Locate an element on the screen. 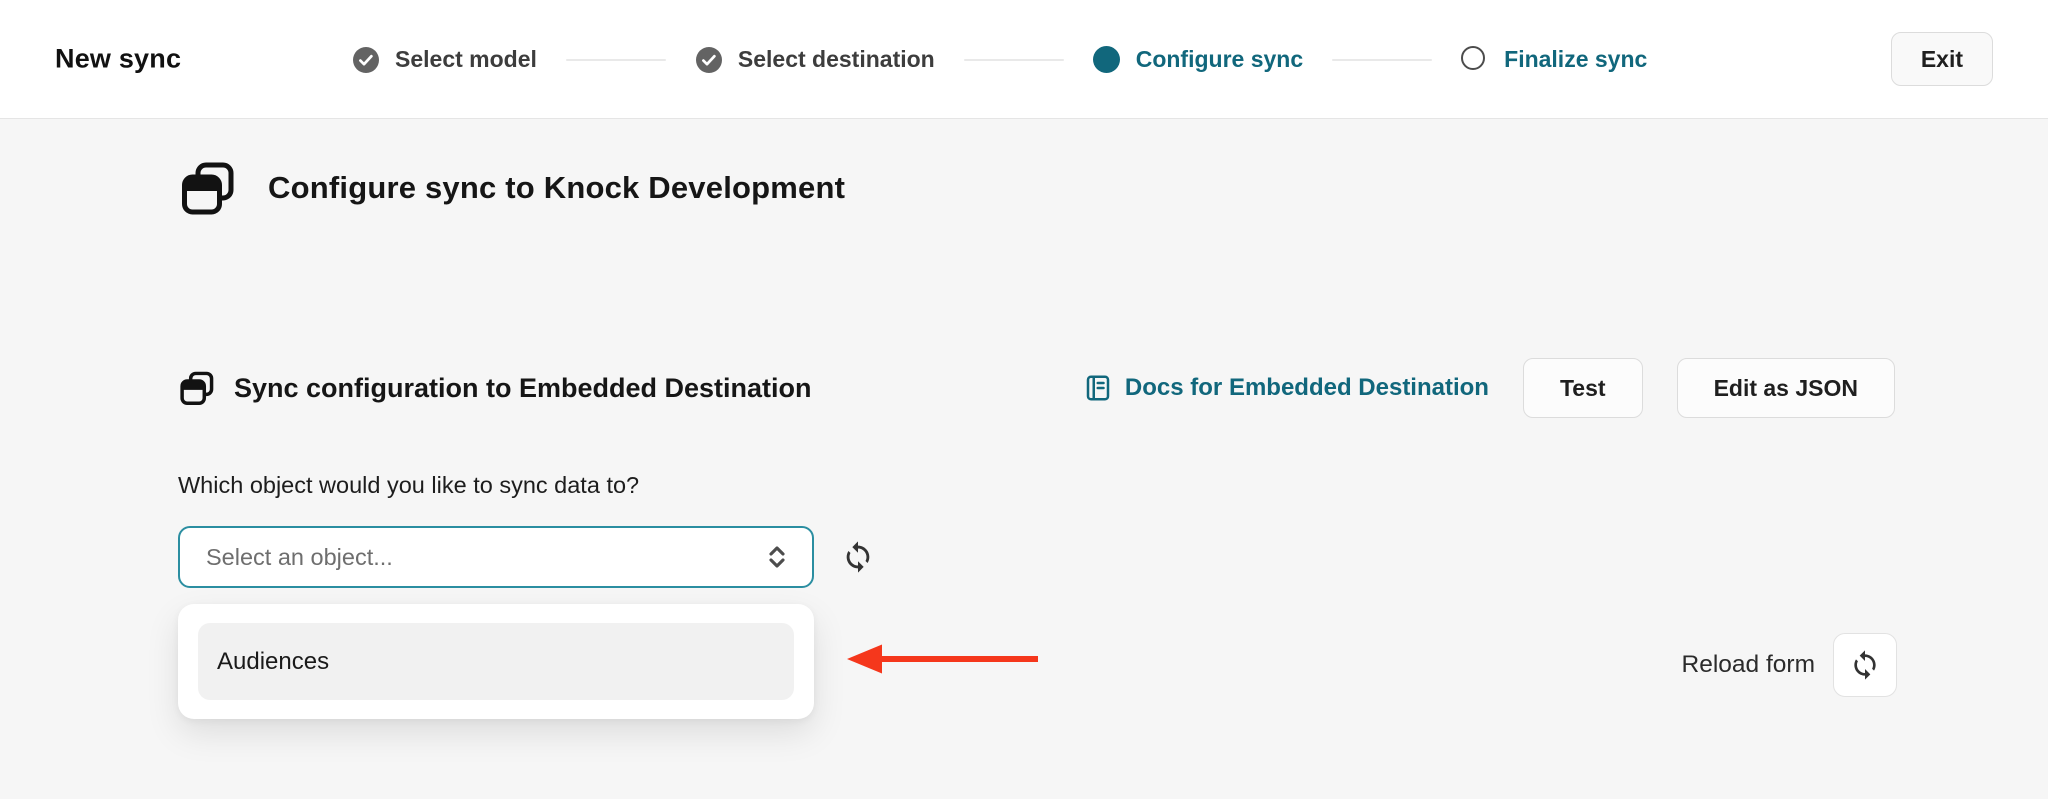 The width and height of the screenshot is (2048, 799). step-finalize-sync: Finalize sync is located at coordinates (1554, 59).